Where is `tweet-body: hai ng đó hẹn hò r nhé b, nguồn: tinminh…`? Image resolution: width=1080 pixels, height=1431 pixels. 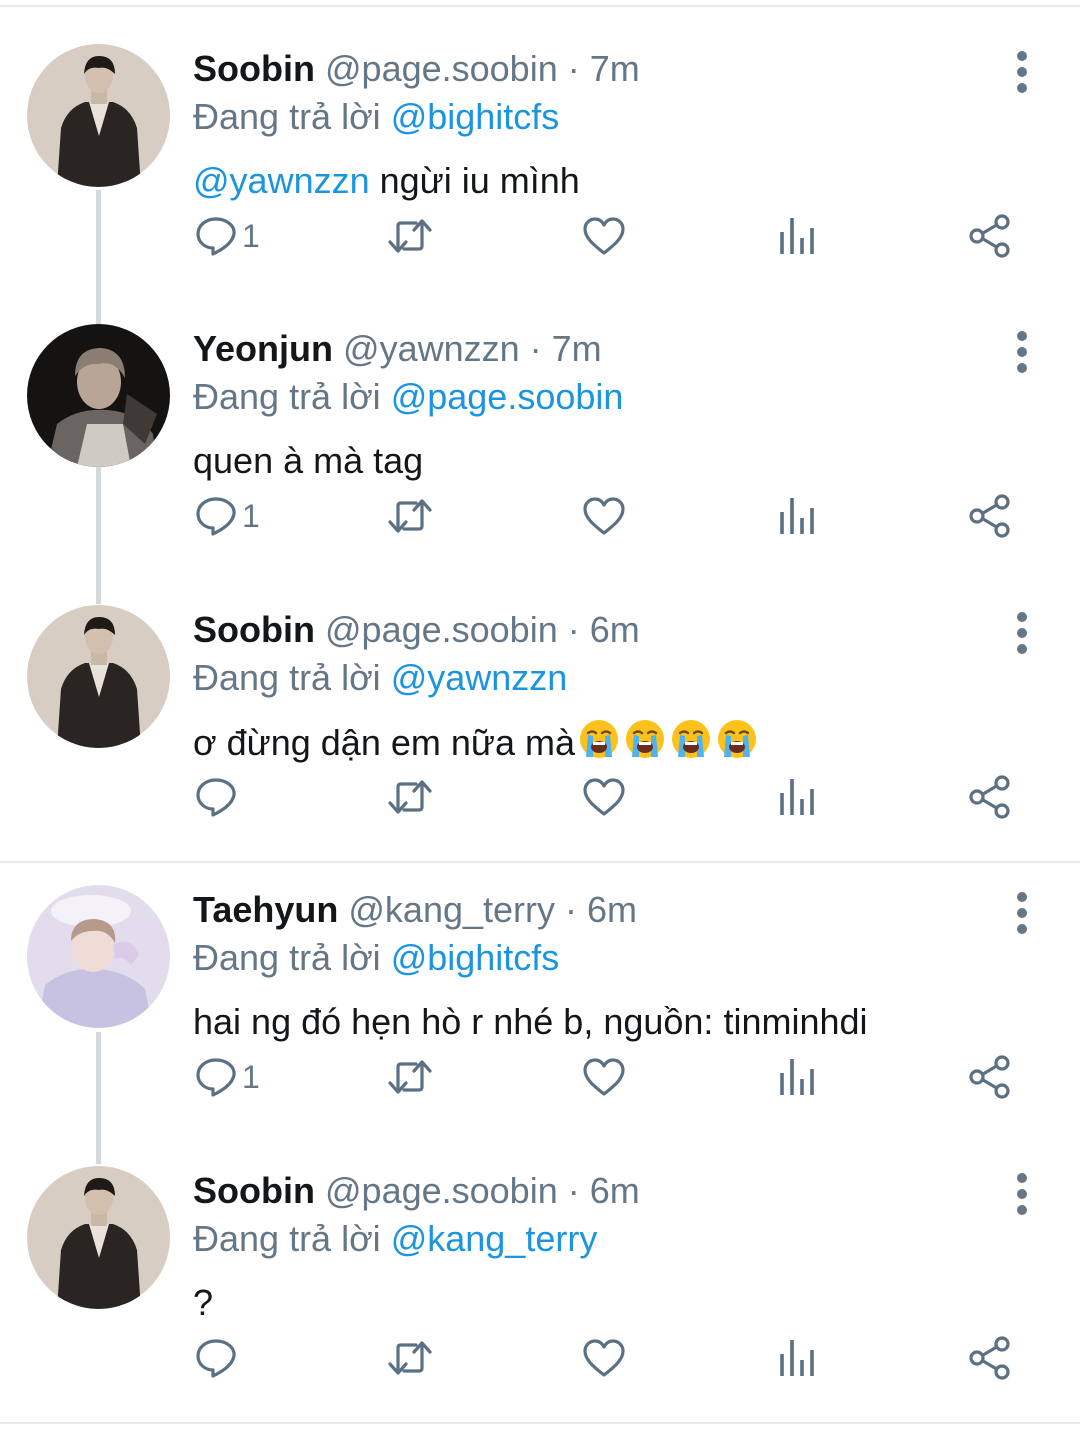
tweet-body: hai ng đó hẹn hò r nhé b, nguồn: tinminh… is located at coordinates (530, 1021).